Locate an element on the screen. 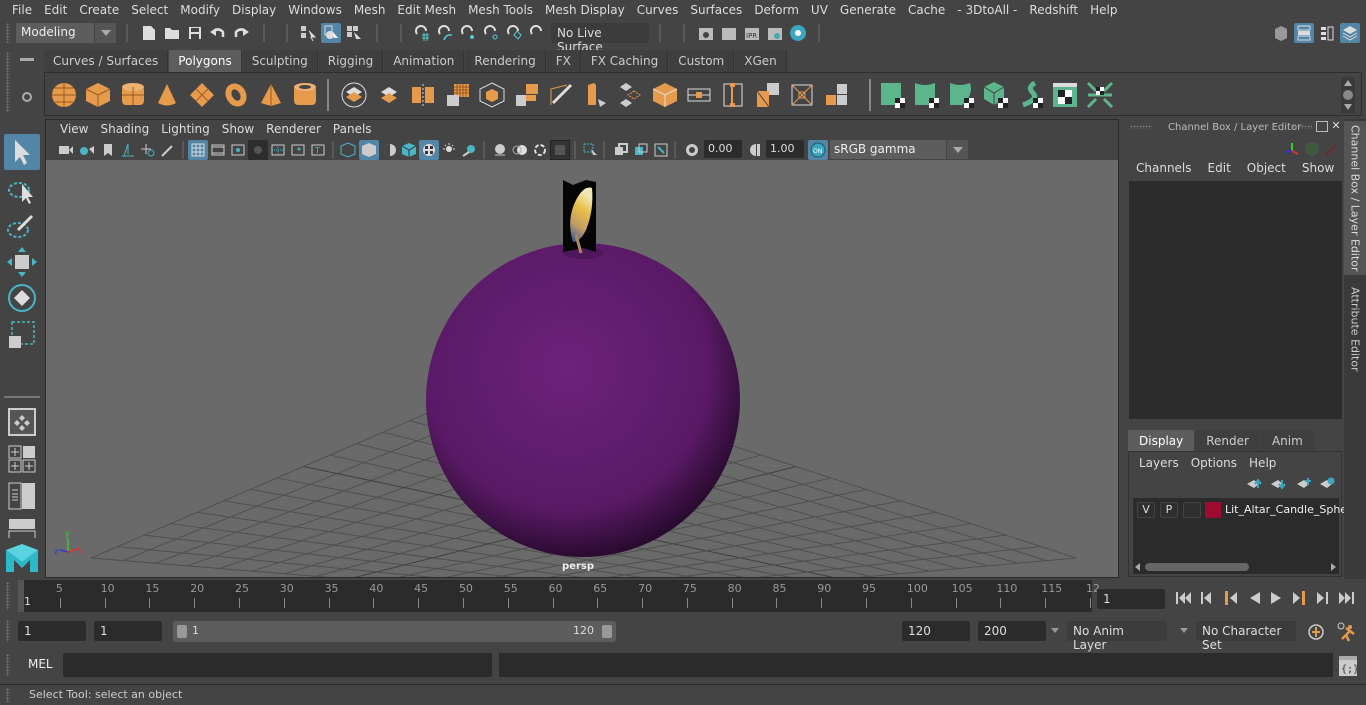 Image resolution: width=1366 pixels, height=705 pixels. four-view-layout-button is located at coordinates (22, 459).